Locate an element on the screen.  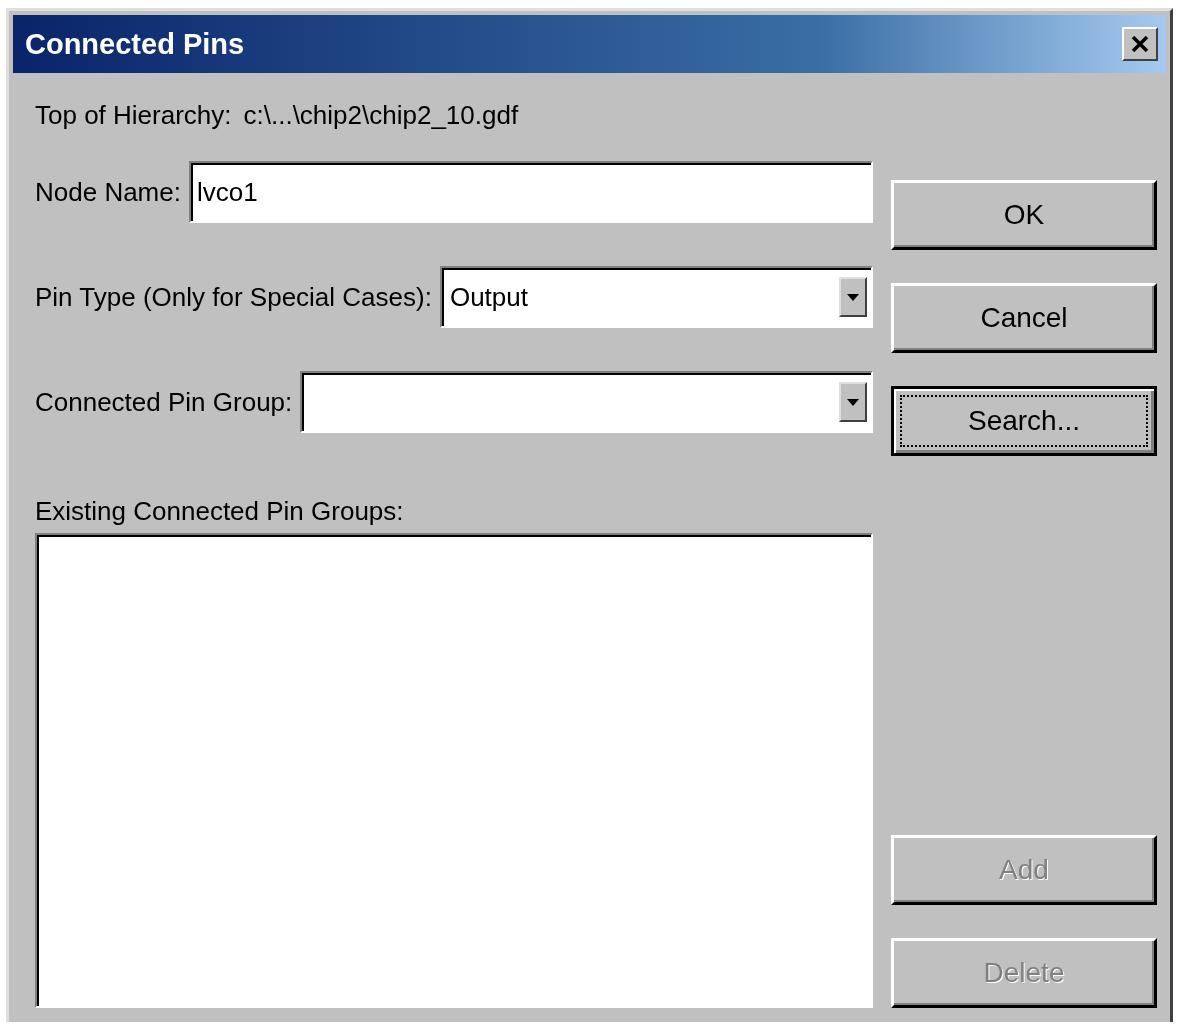
close-button is located at coordinates (1140, 44).